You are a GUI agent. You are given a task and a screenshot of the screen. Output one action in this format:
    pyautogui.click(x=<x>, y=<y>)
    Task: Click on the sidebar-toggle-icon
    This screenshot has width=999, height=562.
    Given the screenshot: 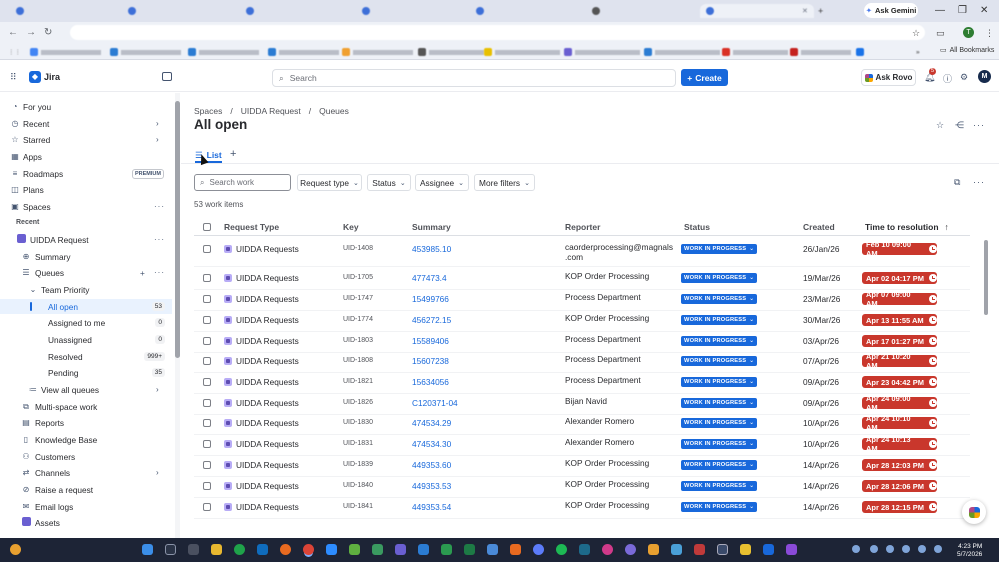 What is the action you would take?
    pyautogui.click(x=167, y=76)
    